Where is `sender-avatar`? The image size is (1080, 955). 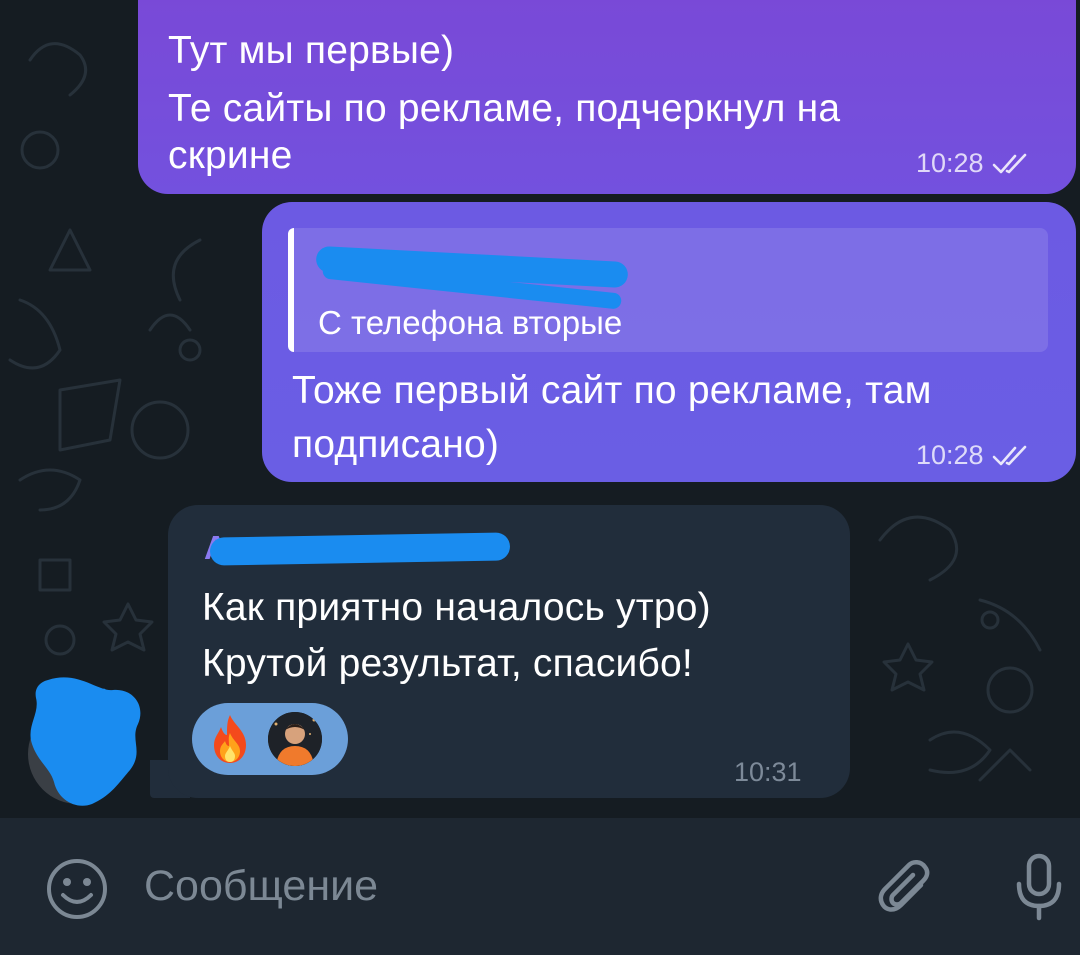 sender-avatar is located at coordinates (83, 739).